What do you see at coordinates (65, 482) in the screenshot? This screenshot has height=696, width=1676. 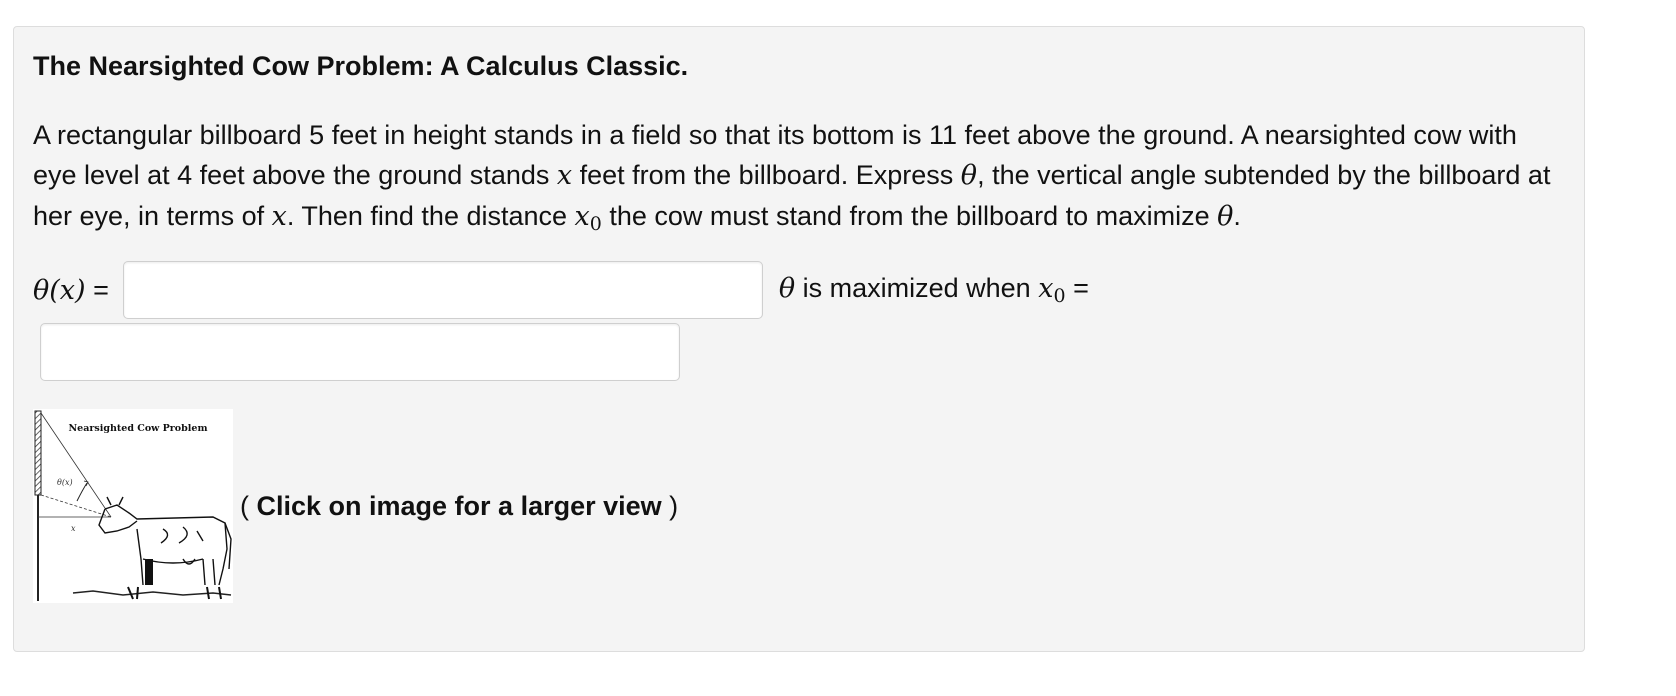 I see `figure-angle-label: θ(x)` at bounding box center [65, 482].